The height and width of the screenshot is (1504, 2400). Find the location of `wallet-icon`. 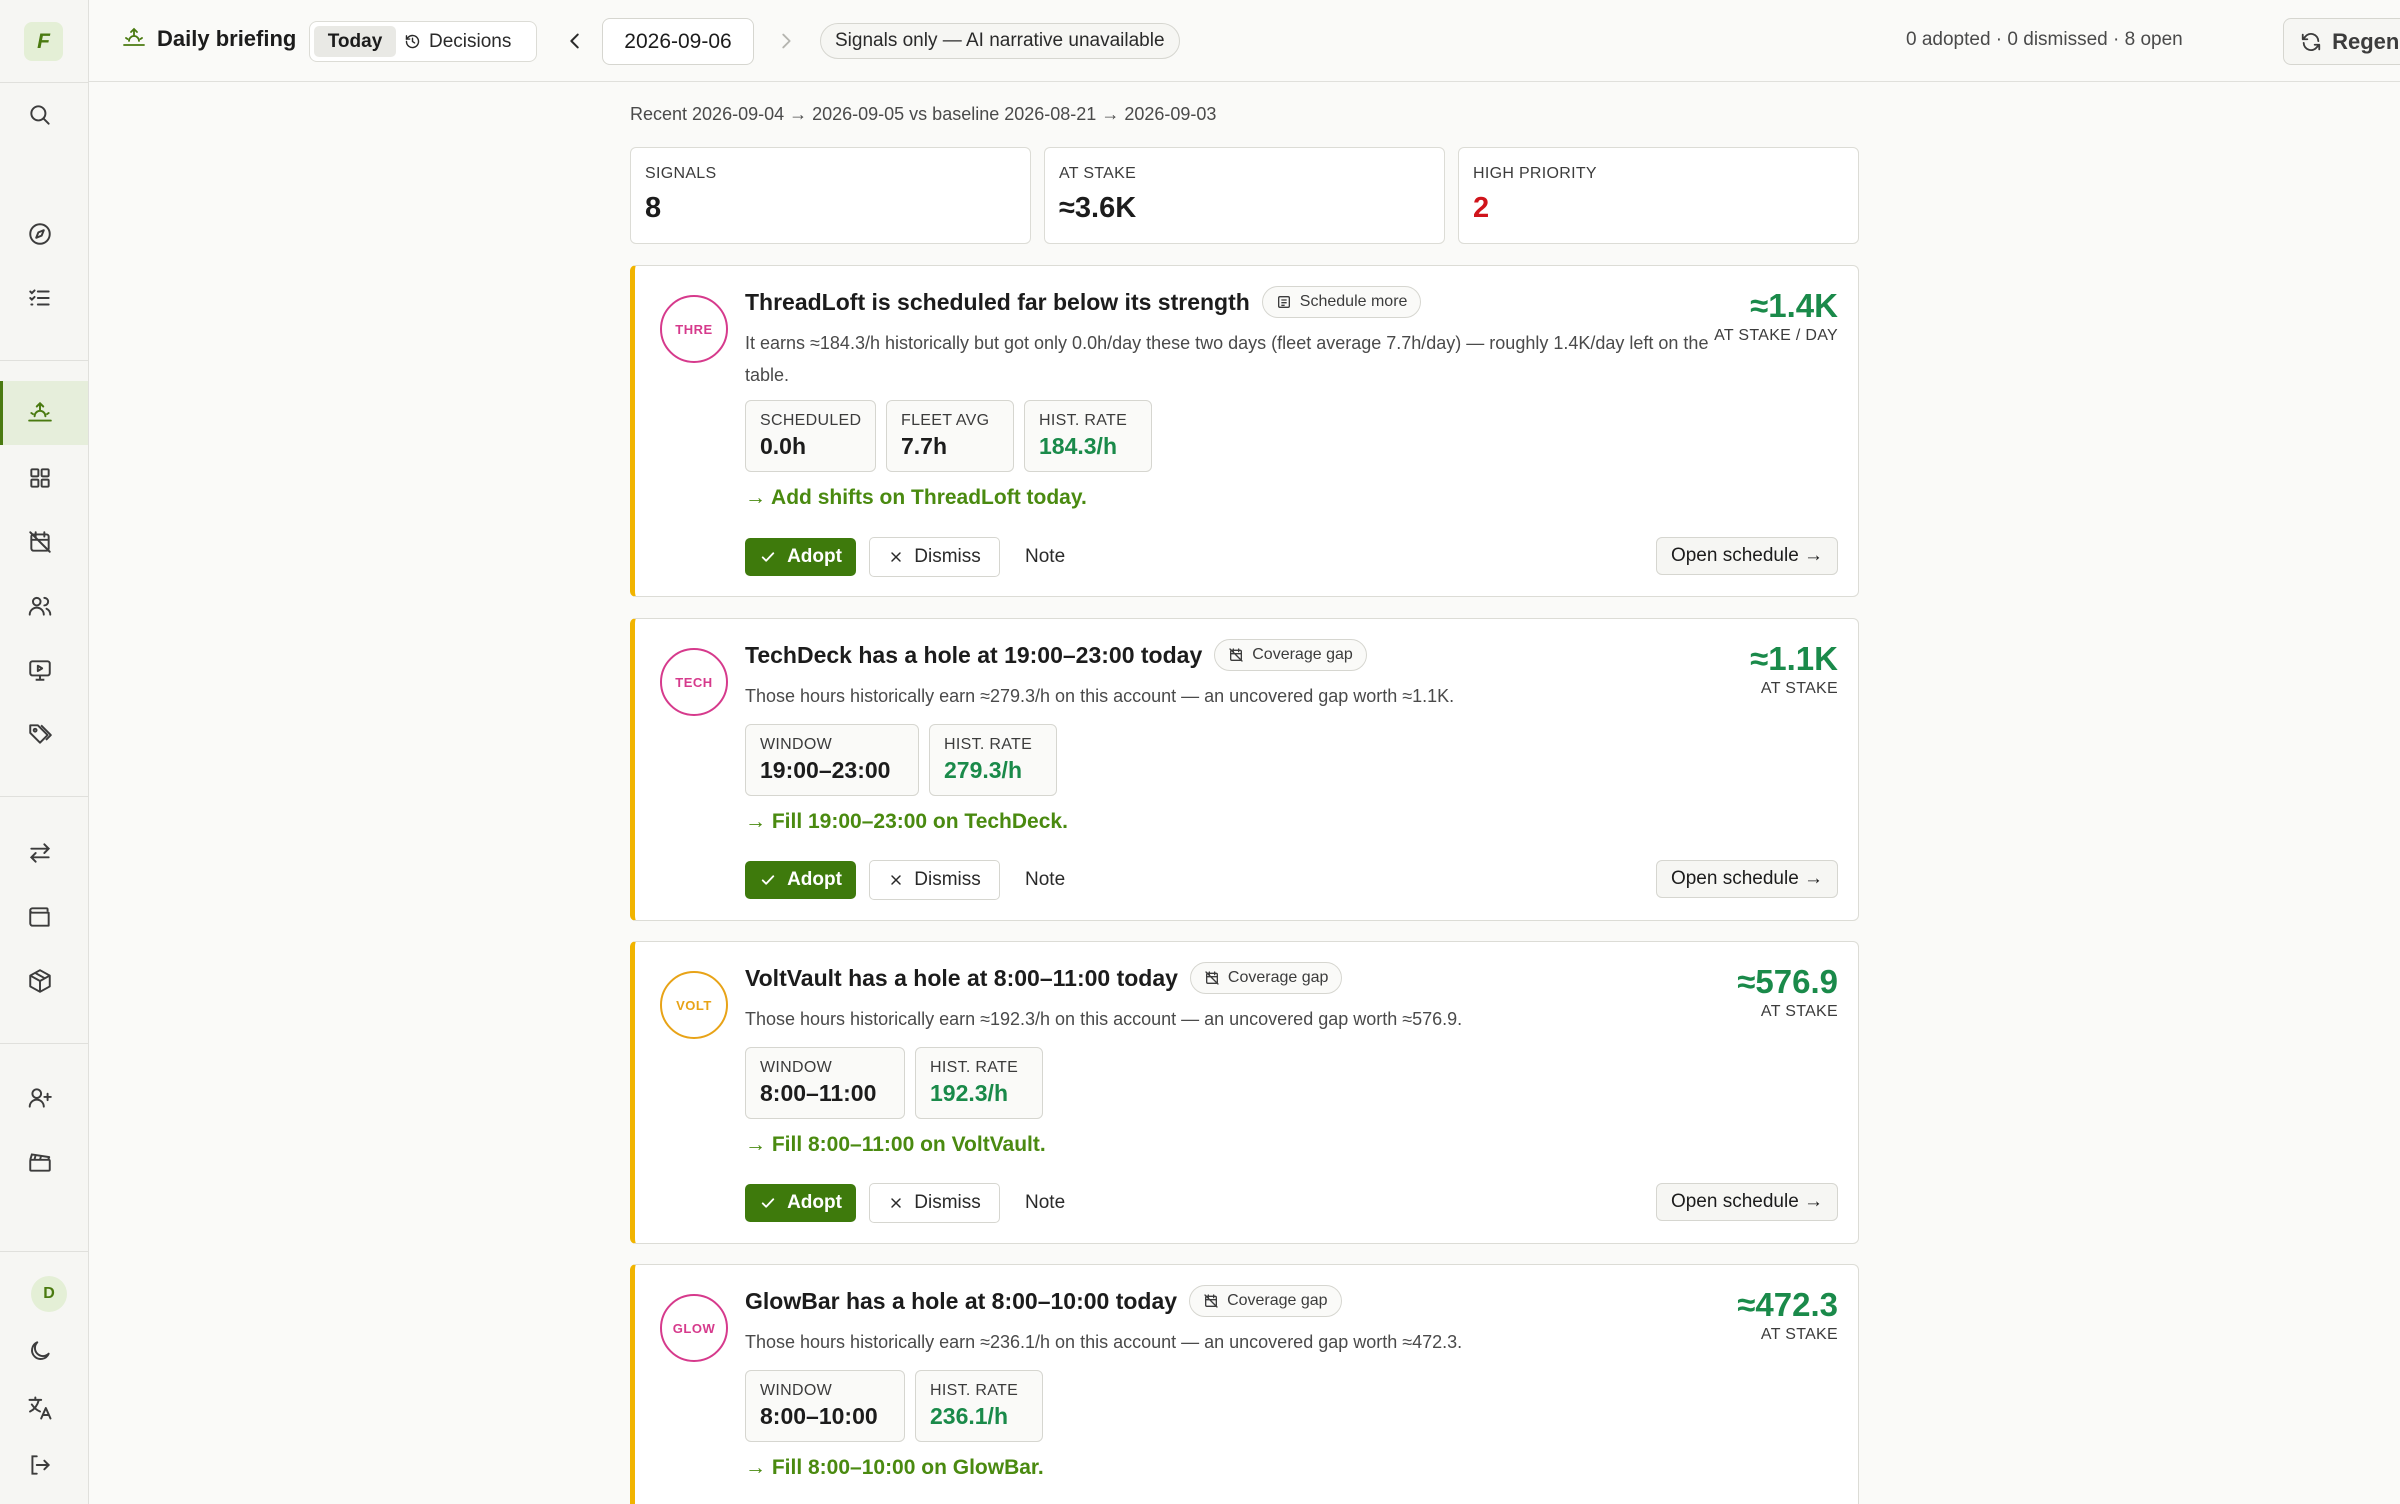

wallet-icon is located at coordinates (40, 917).